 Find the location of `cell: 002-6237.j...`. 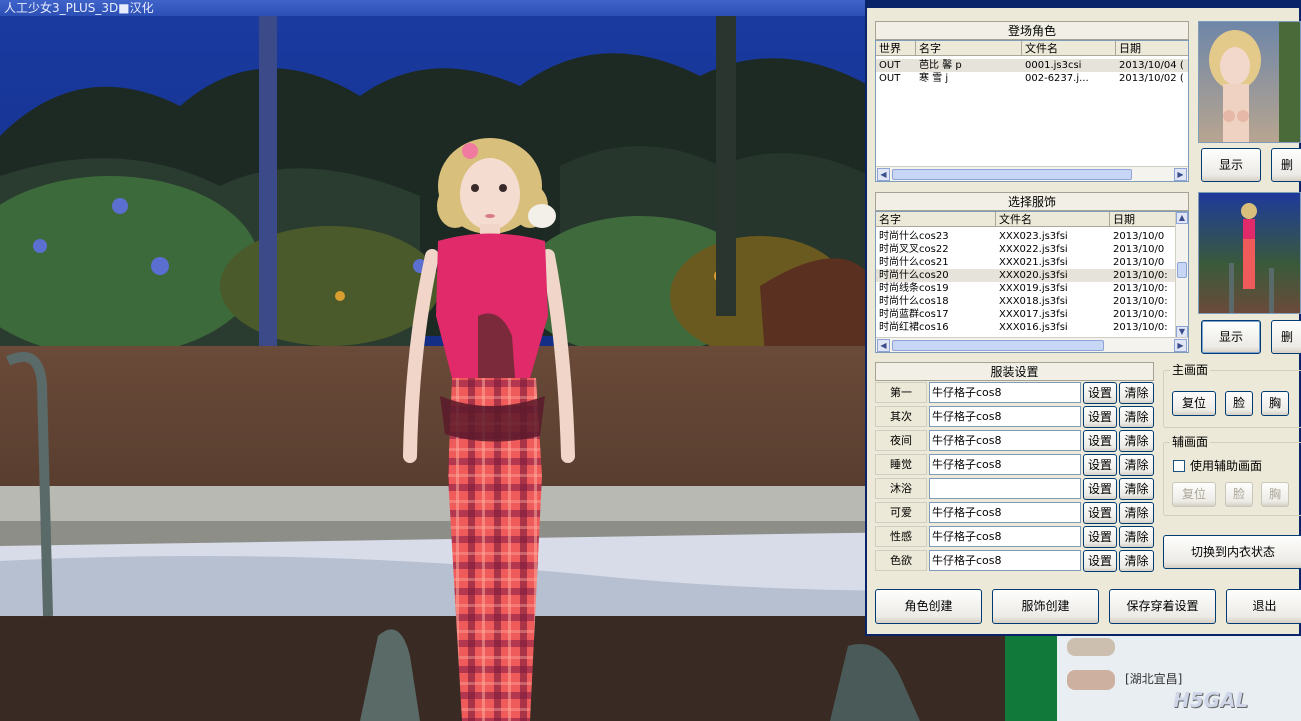

cell: 002-6237.j... is located at coordinates (1057, 78).